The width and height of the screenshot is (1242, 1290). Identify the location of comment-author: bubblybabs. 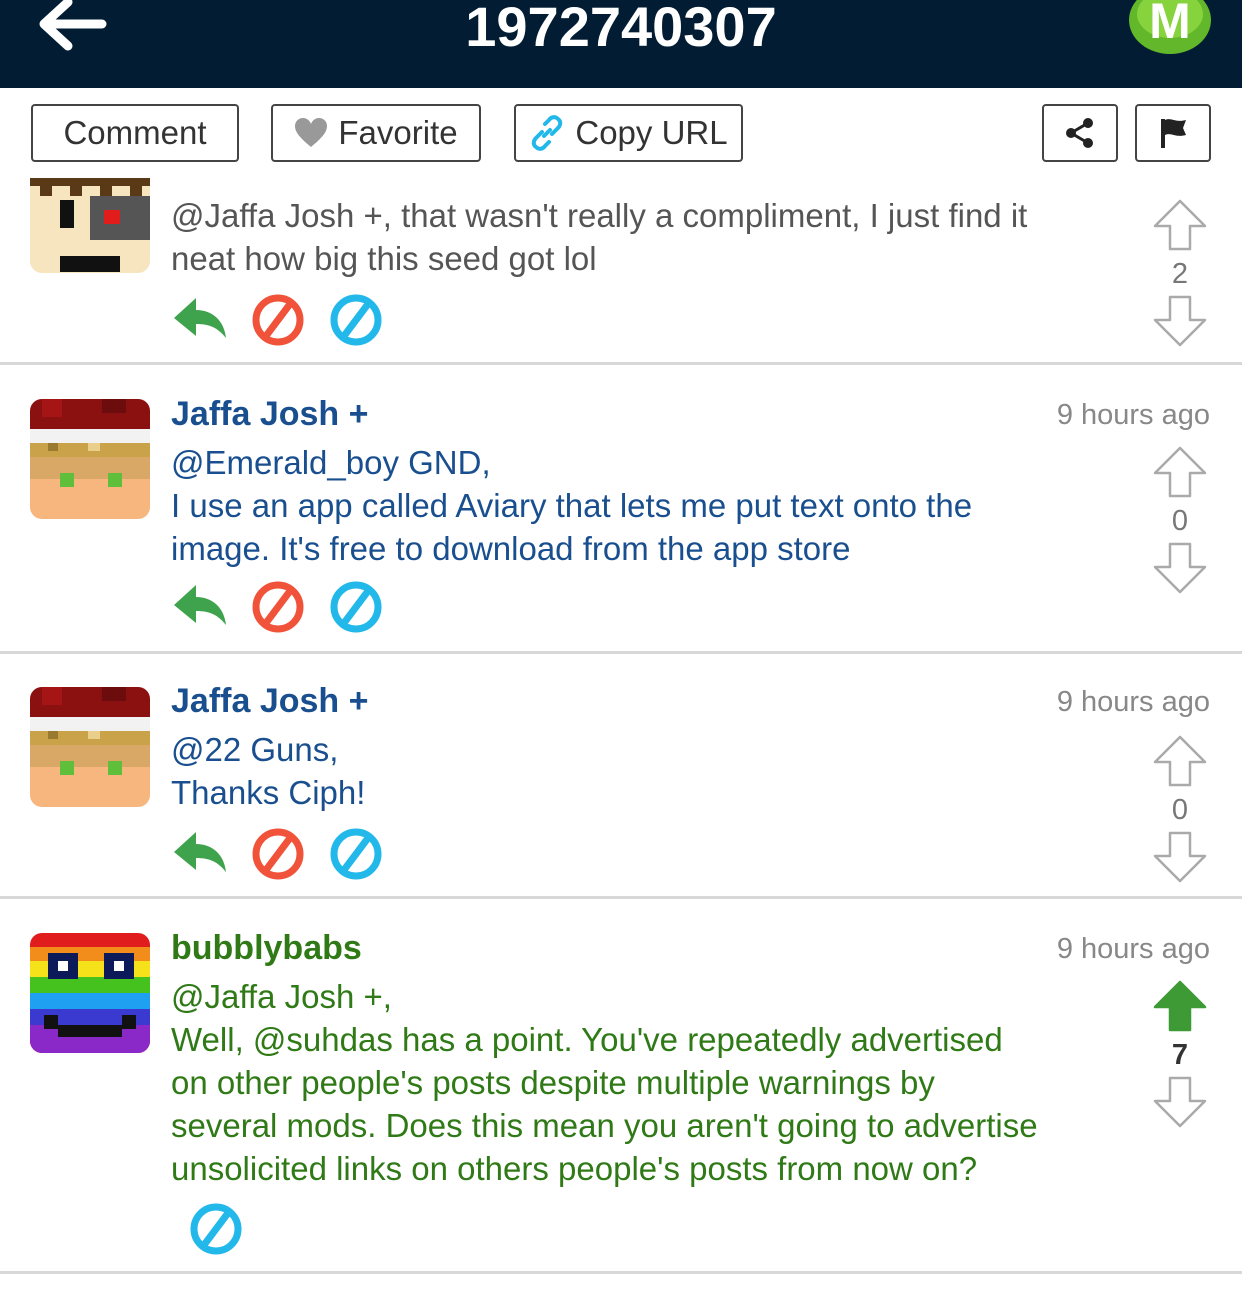
(266, 948).